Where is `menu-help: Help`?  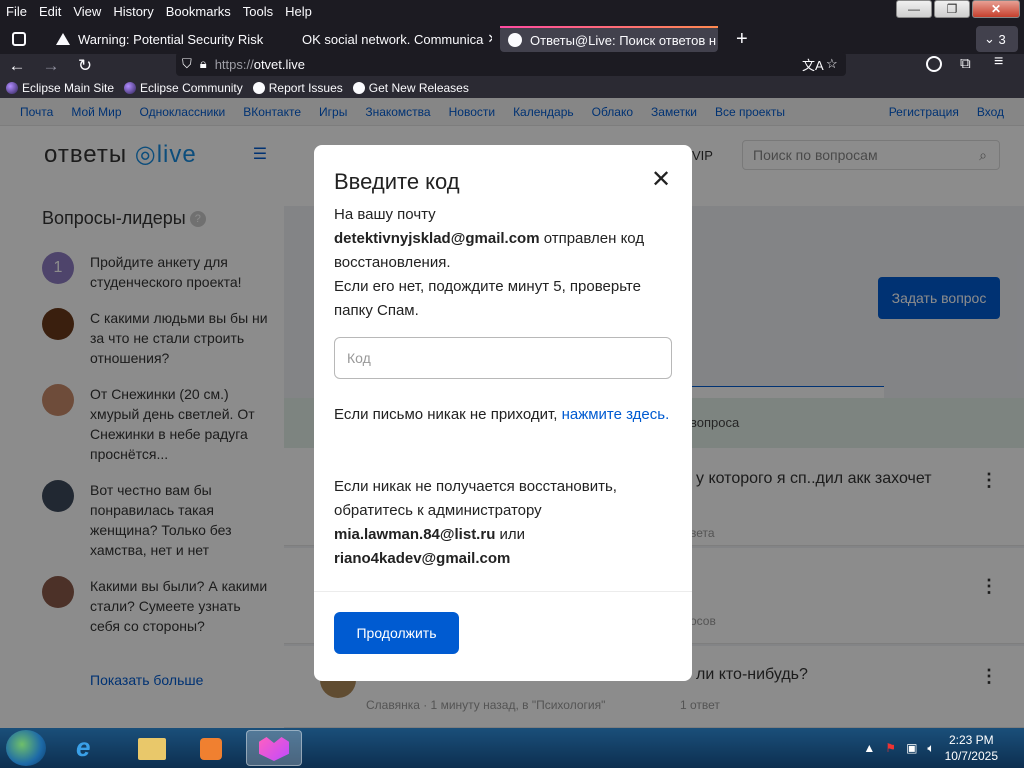 menu-help: Help is located at coordinates (298, 11).